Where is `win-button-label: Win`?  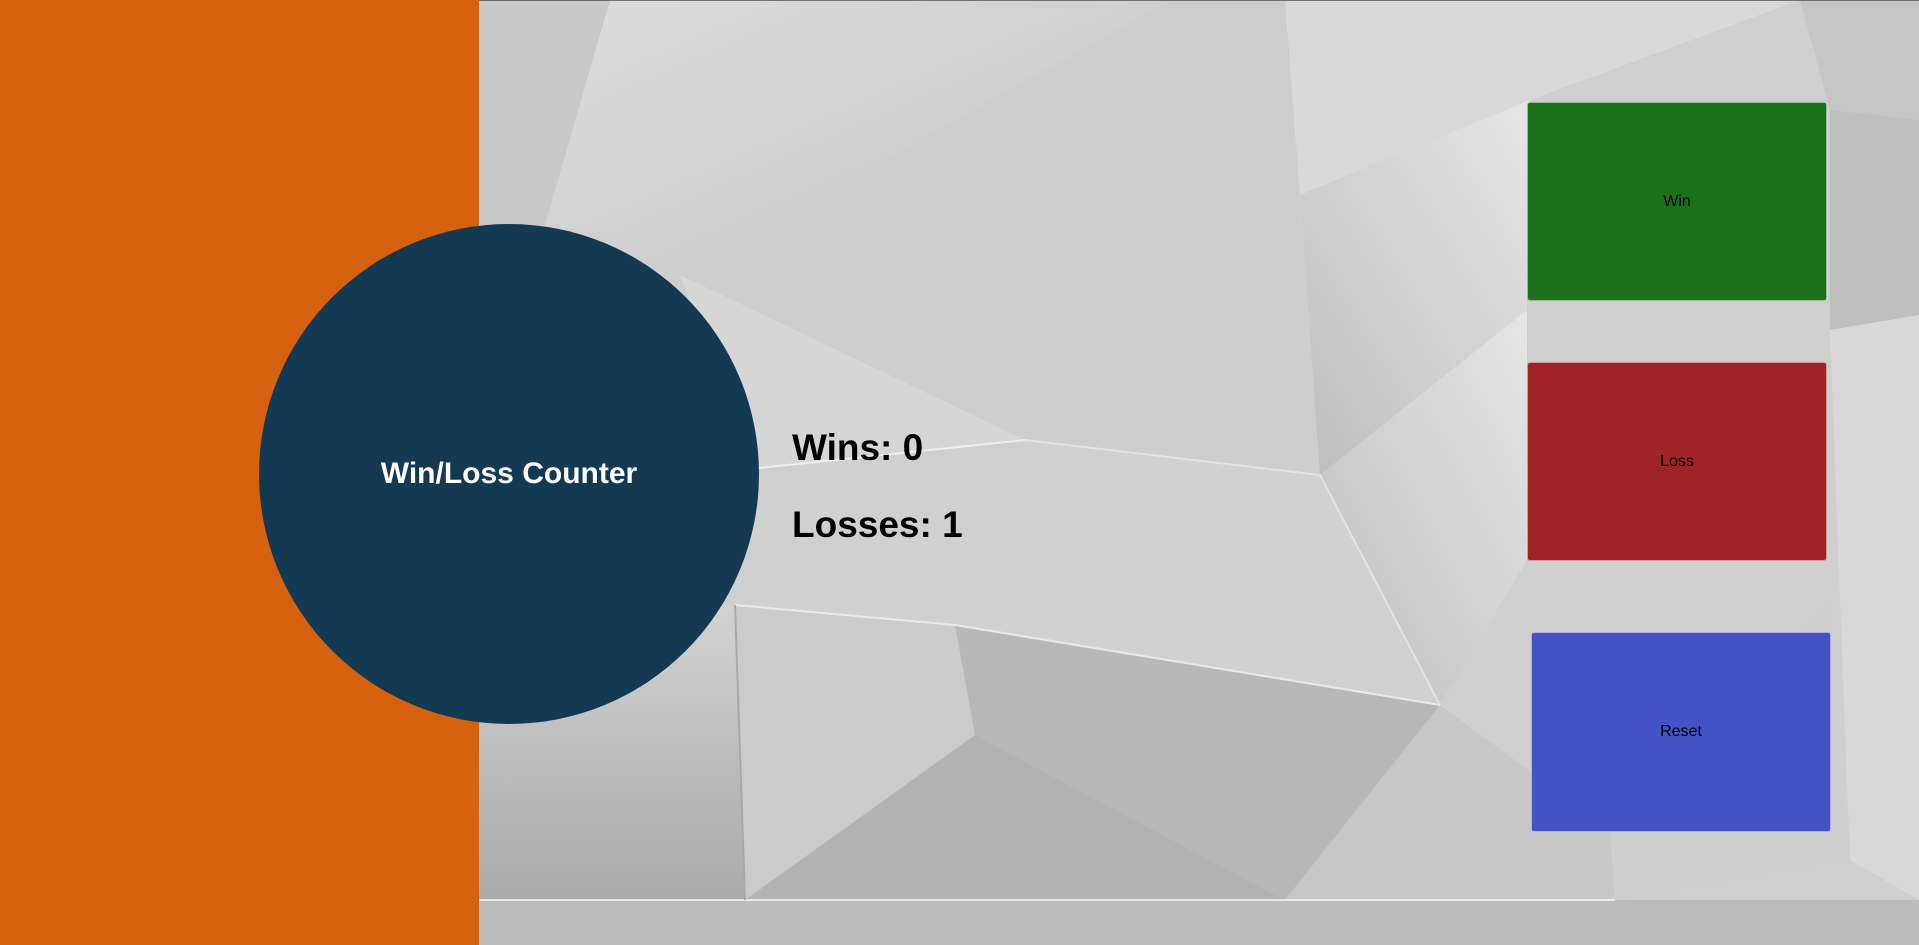
win-button-label: Win is located at coordinates (1677, 201).